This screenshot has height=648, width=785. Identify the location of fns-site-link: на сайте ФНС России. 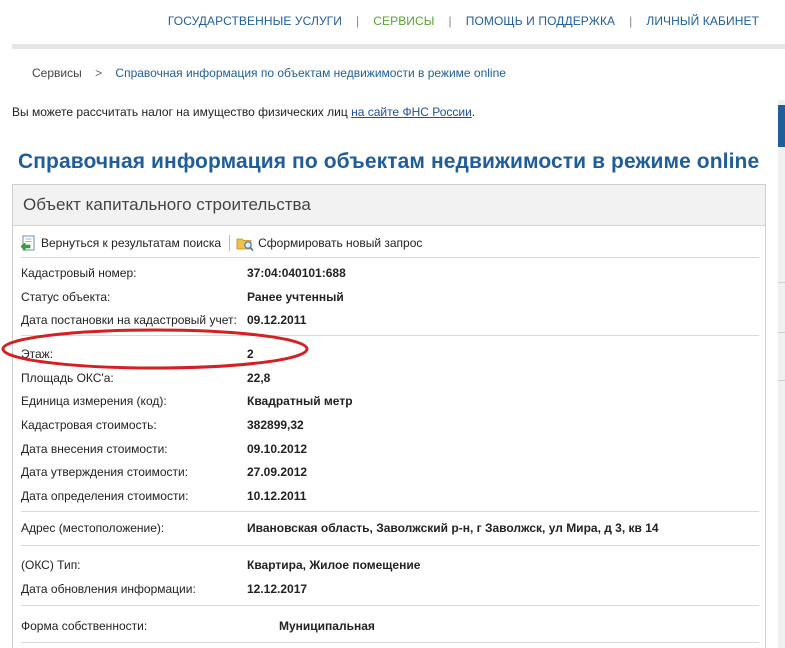
(411, 112).